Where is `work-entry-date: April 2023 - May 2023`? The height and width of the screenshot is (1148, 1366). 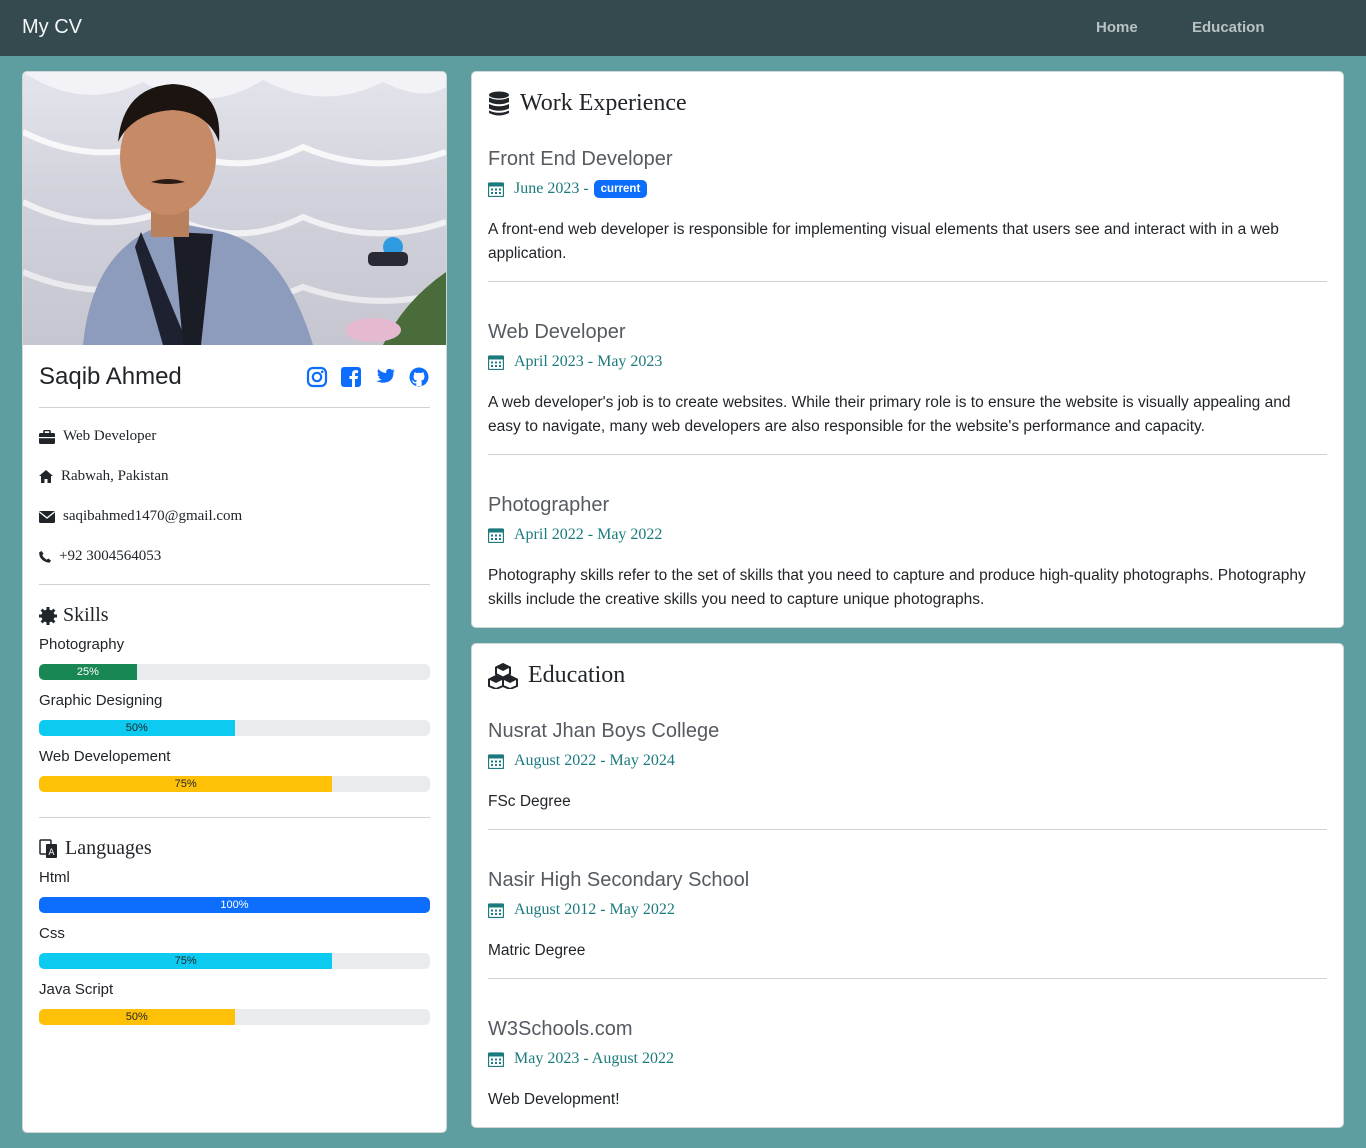
work-entry-date: April 2023 - May 2023 is located at coordinates (575, 362).